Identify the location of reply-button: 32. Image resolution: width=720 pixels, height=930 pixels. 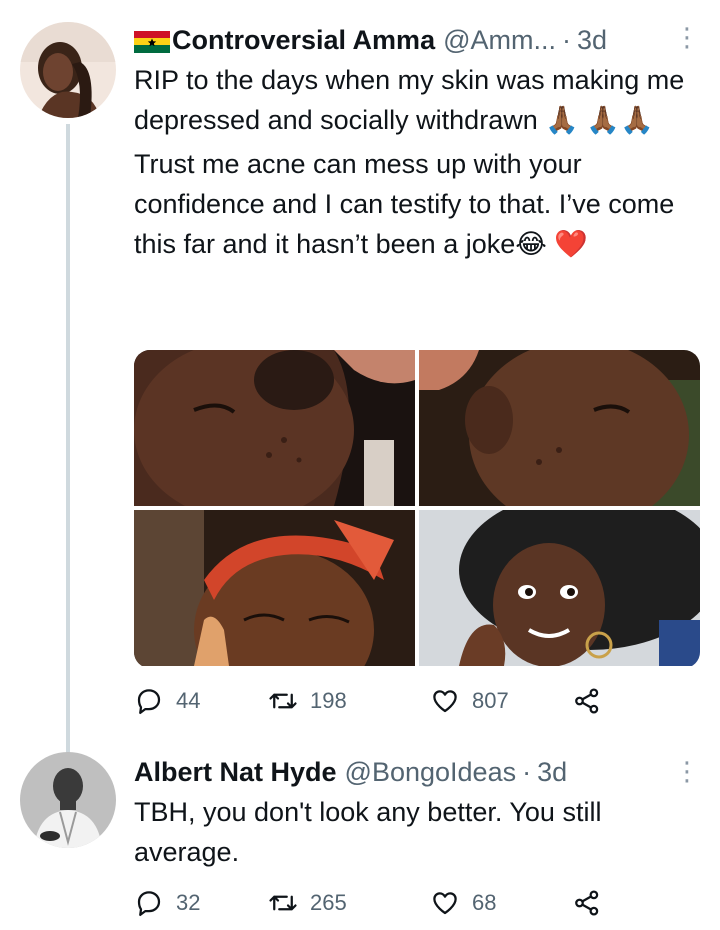
(201, 903).